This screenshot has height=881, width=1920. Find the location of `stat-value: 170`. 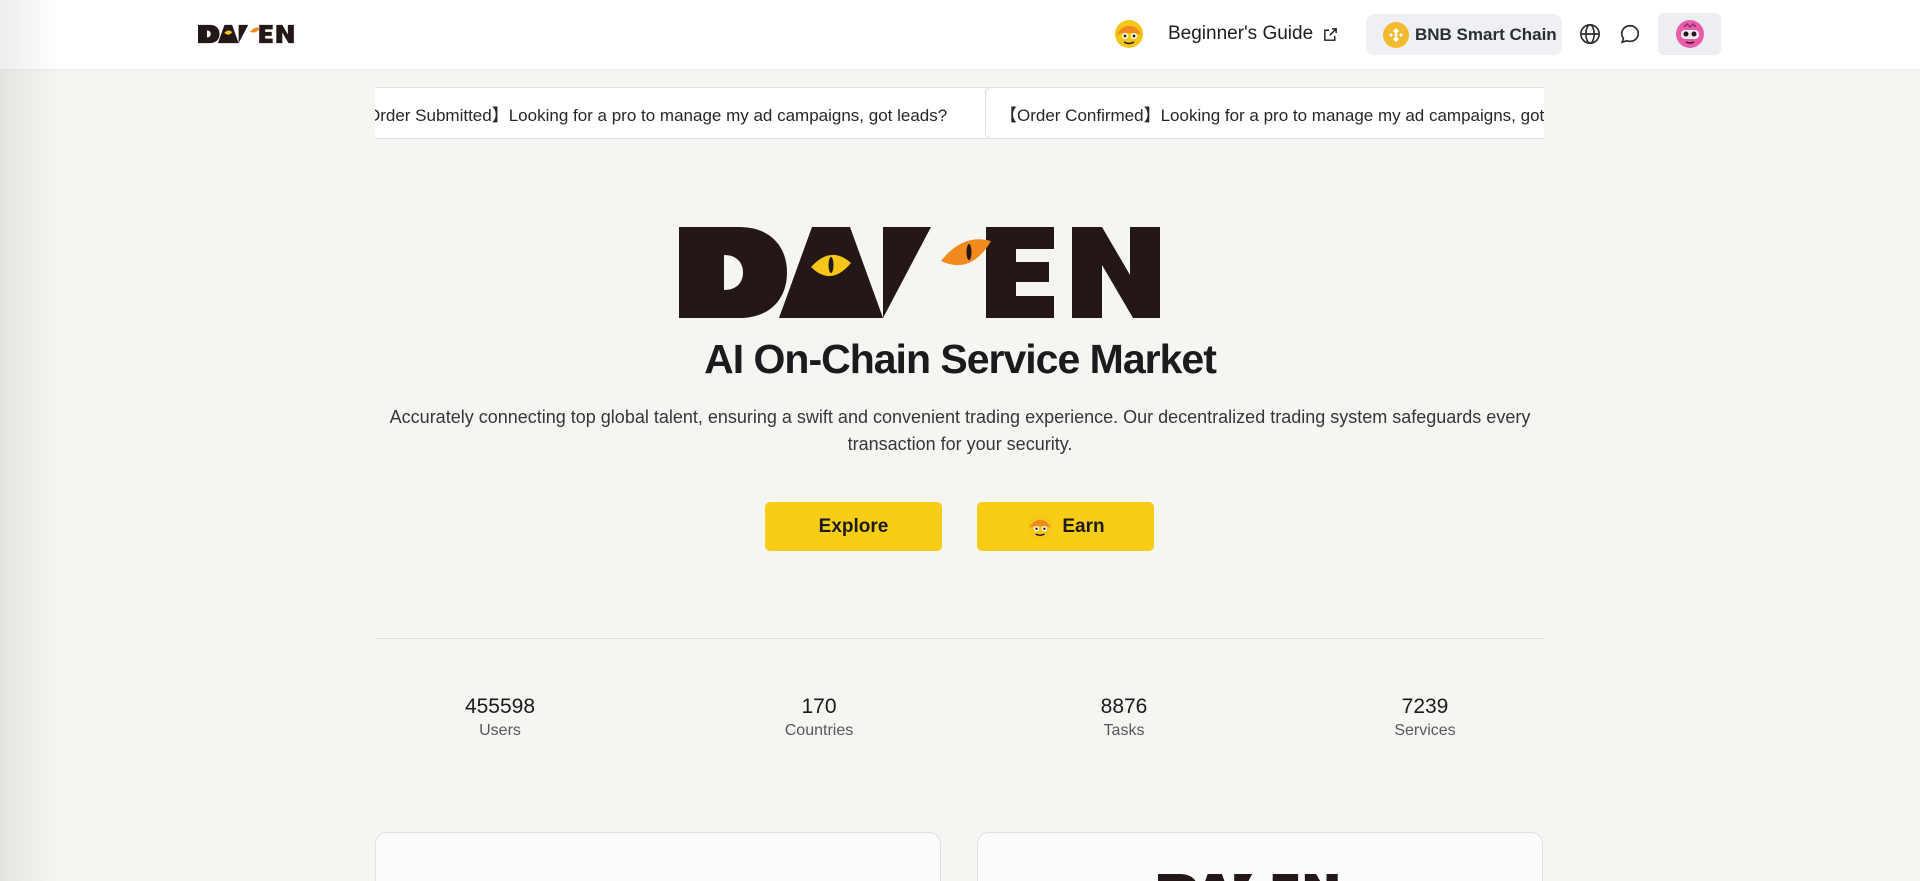

stat-value: 170 is located at coordinates (819, 706).